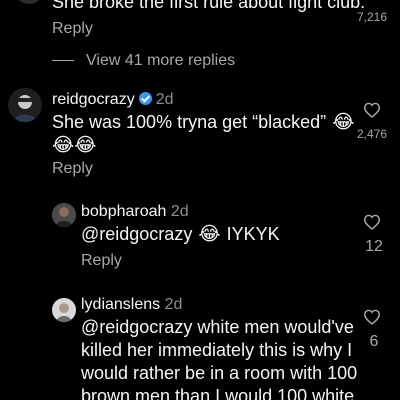 This screenshot has width=400, height=400. Describe the element at coordinates (372, 134) in the screenshot. I see `like-count: 2,476` at that location.